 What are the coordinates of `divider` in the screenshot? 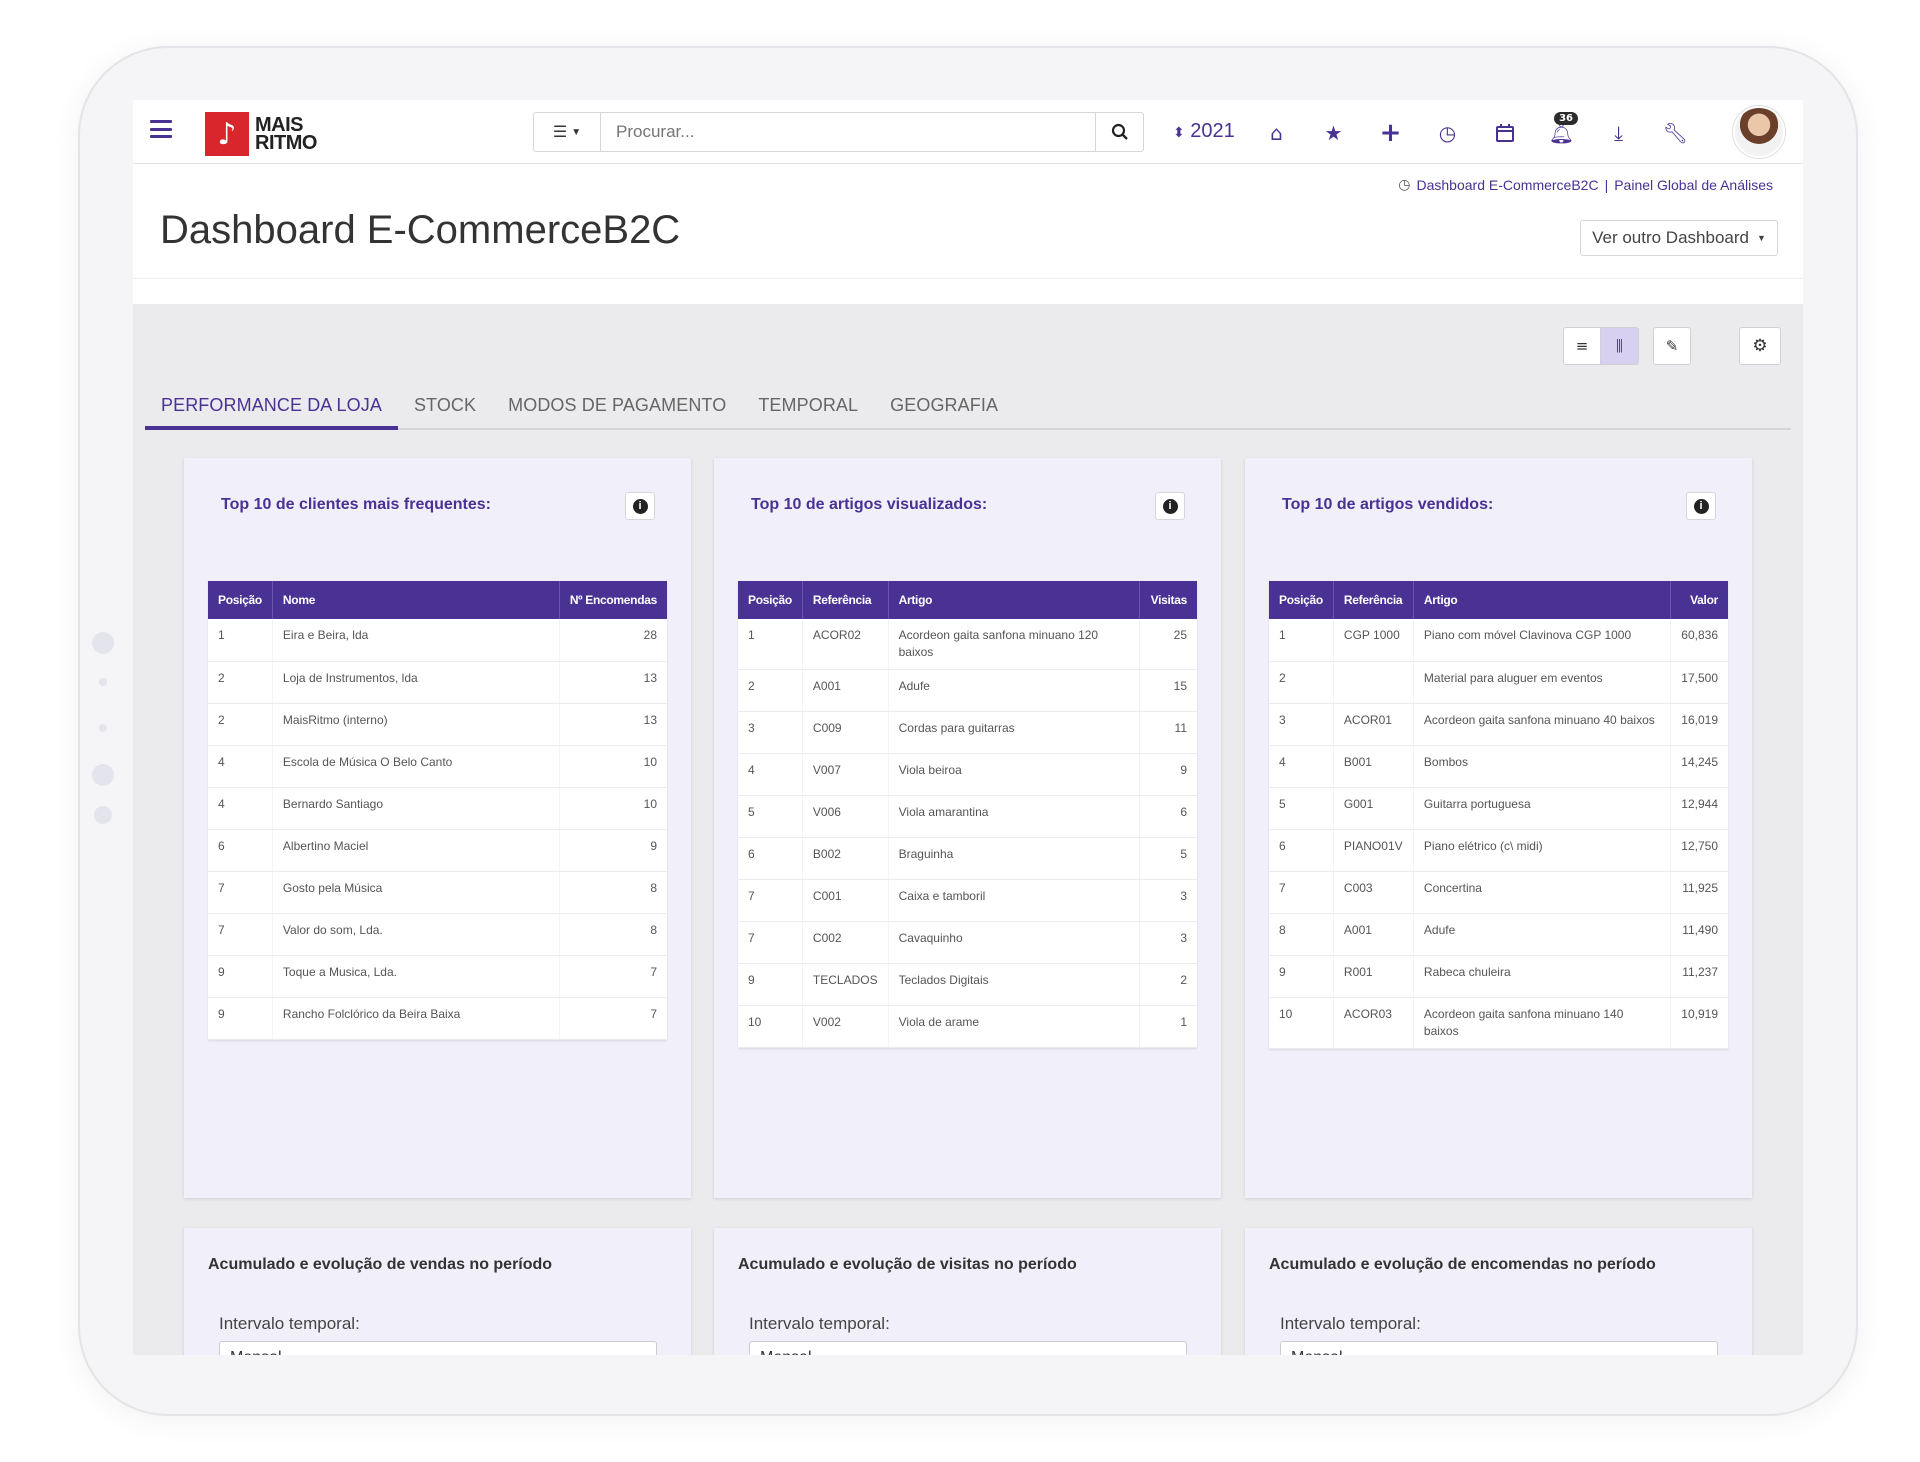 It's located at (968, 278).